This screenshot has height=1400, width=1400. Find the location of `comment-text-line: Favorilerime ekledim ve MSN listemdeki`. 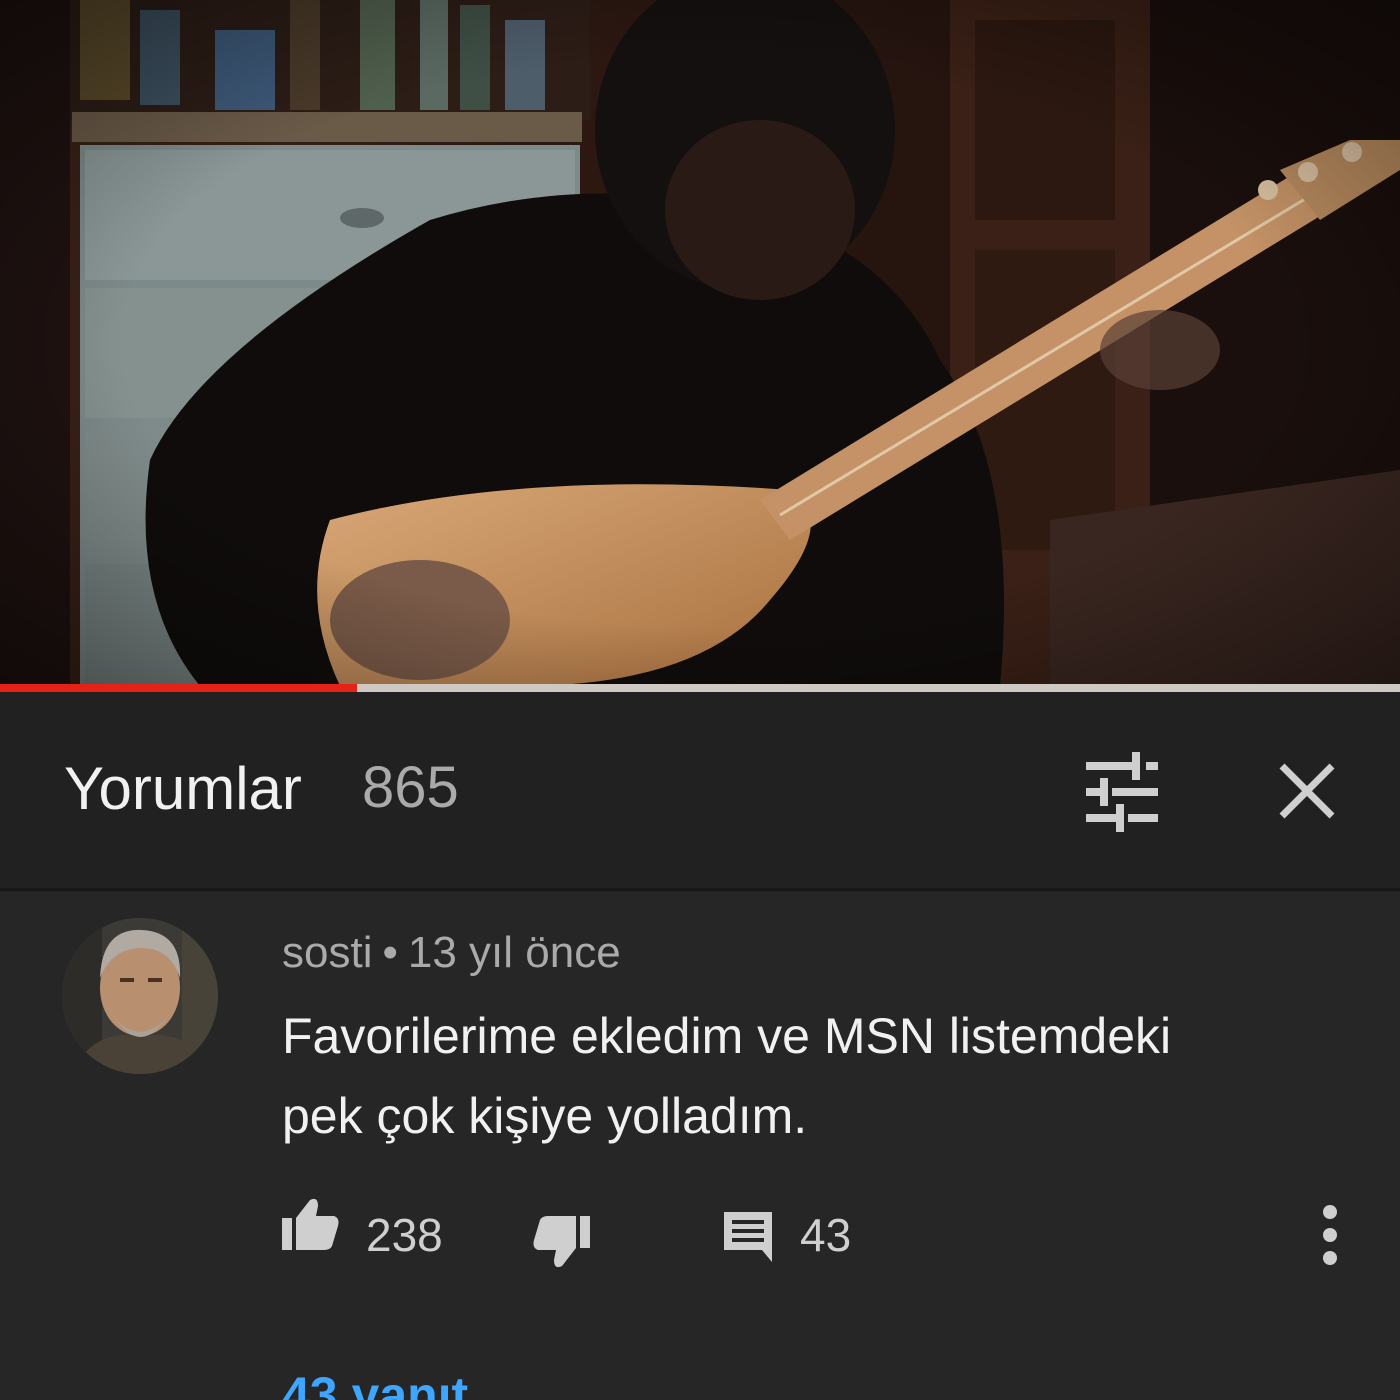

comment-text-line: Favorilerime ekledim ve MSN listemdeki is located at coordinates (727, 1036).